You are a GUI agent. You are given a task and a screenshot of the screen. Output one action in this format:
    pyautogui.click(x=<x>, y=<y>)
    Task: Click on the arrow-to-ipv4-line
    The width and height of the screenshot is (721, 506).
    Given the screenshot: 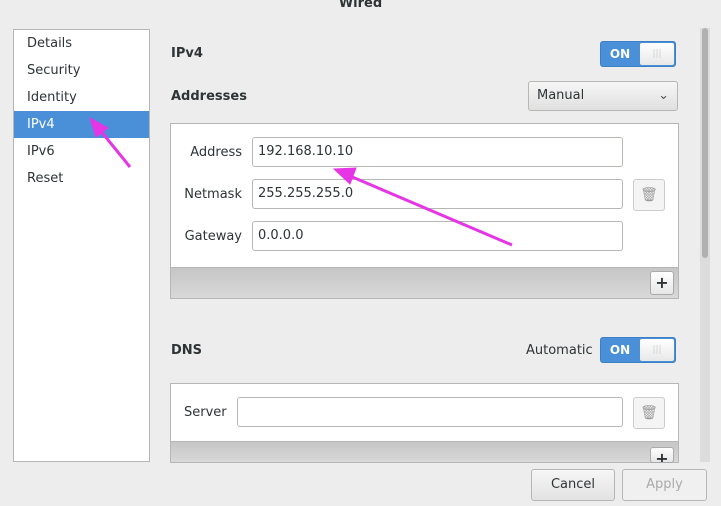 What is the action you would take?
    pyautogui.click(x=115, y=148)
    